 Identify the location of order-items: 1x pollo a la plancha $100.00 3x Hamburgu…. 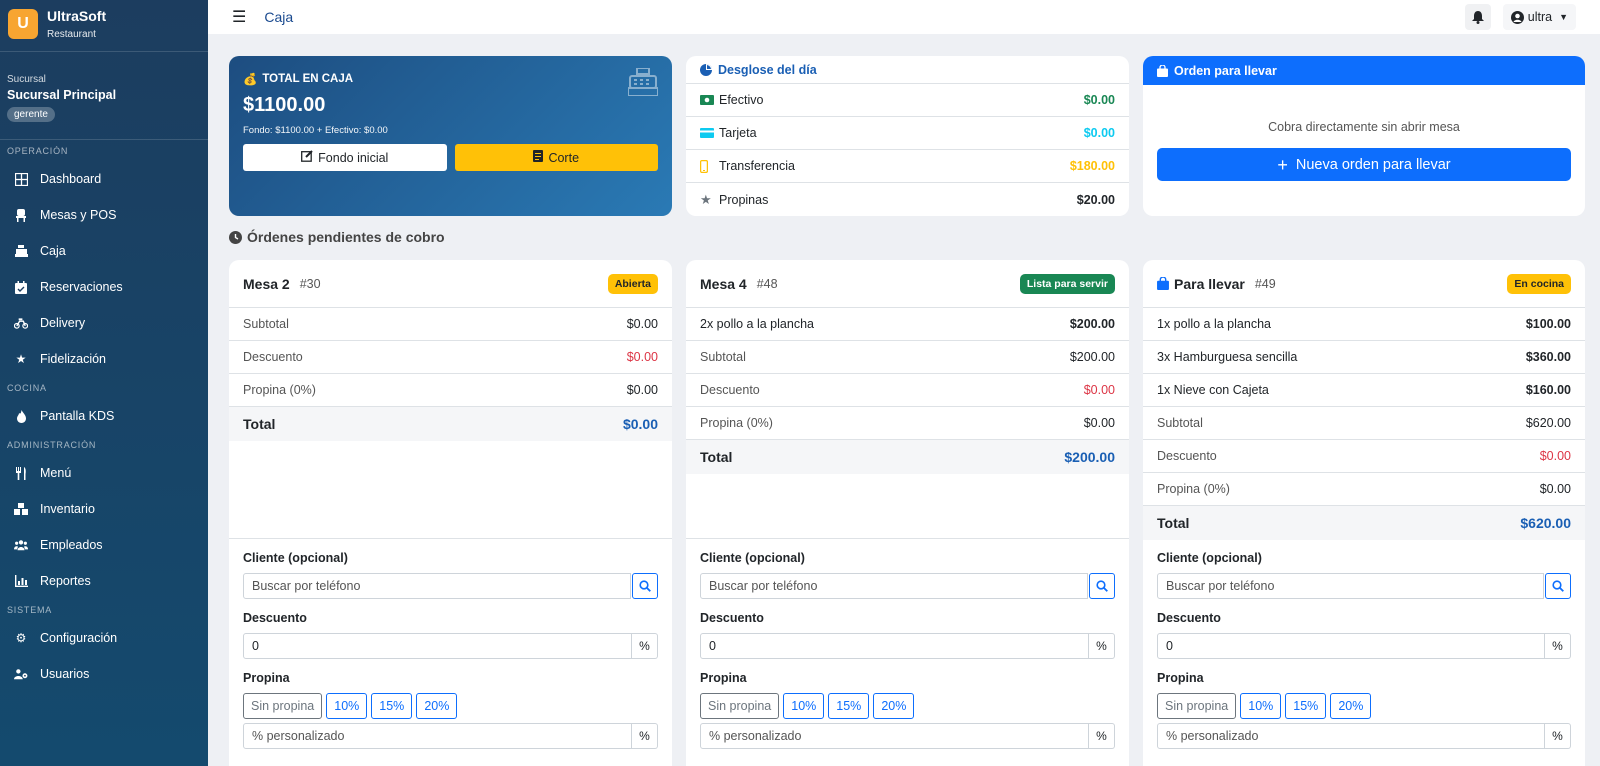
(1364, 424).